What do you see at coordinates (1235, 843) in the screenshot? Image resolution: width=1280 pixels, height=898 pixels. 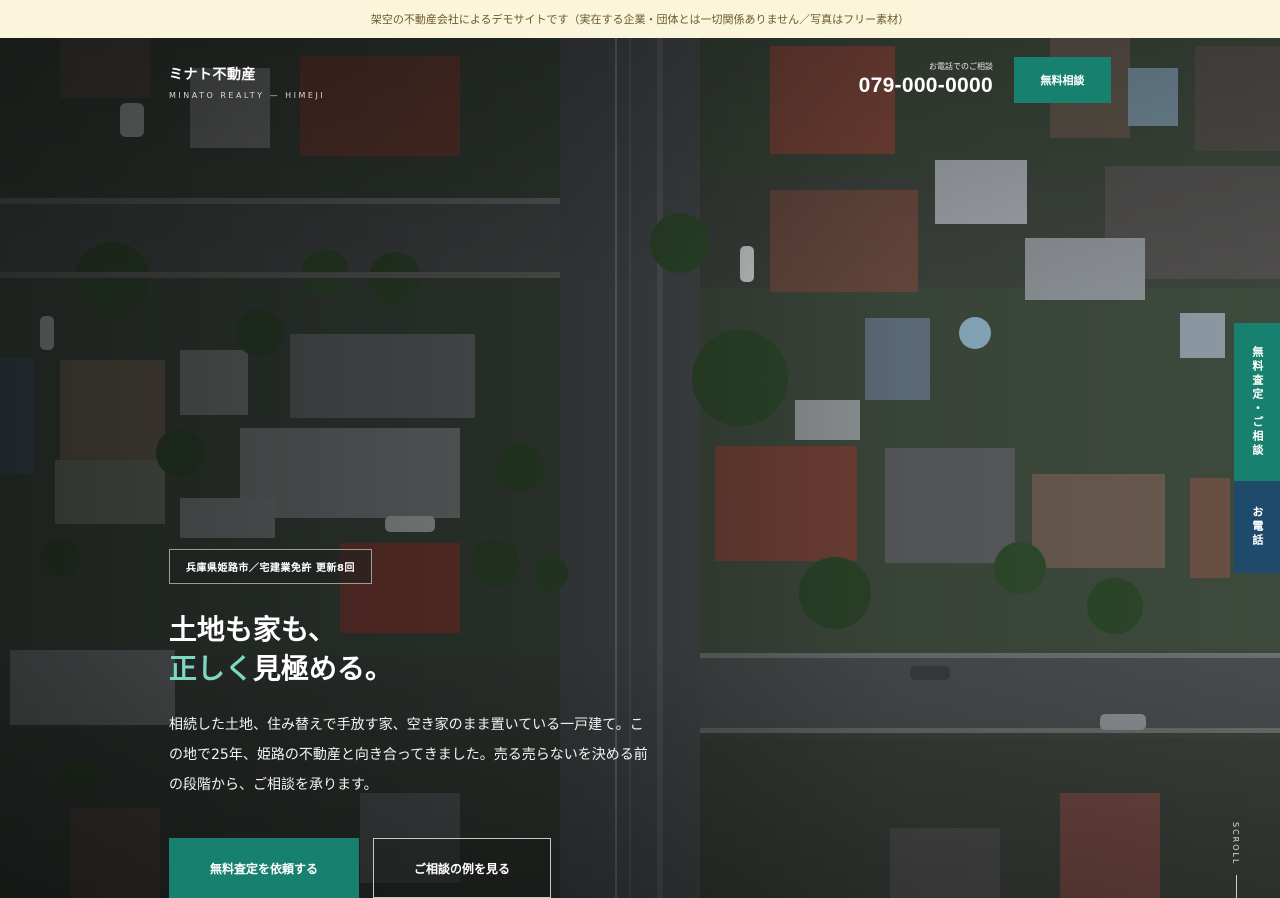 I see `scroll-indicator: SCROLL` at bounding box center [1235, 843].